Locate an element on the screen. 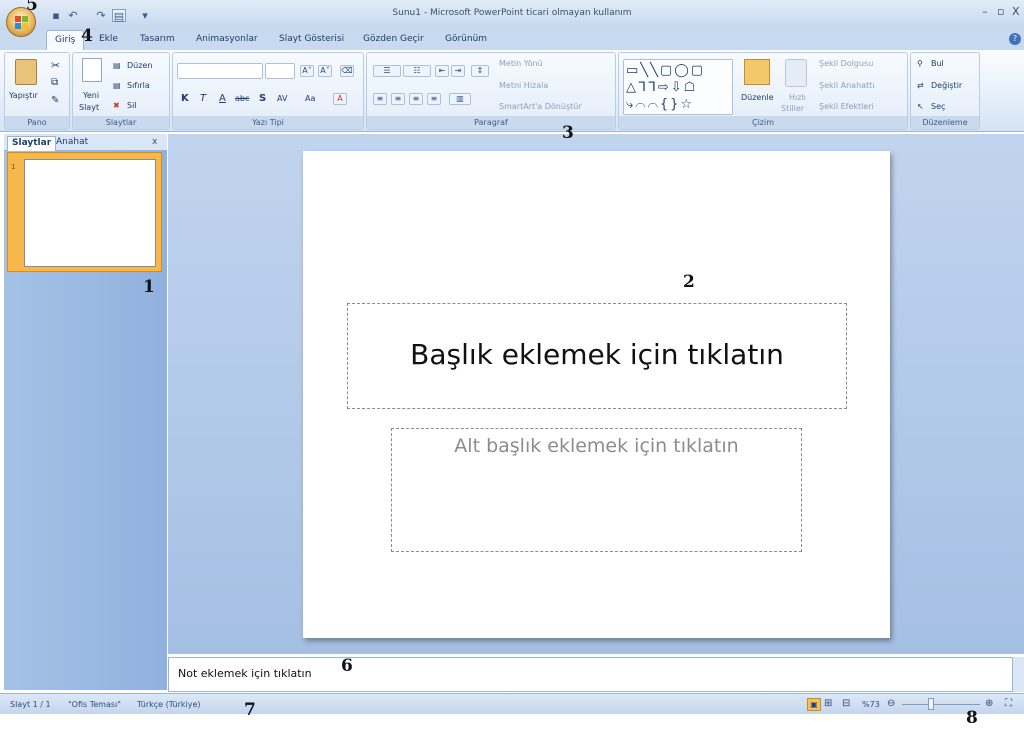 Image resolution: width=1024 pixels, height=731 pixels. shadow-button: S is located at coordinates (262, 98).